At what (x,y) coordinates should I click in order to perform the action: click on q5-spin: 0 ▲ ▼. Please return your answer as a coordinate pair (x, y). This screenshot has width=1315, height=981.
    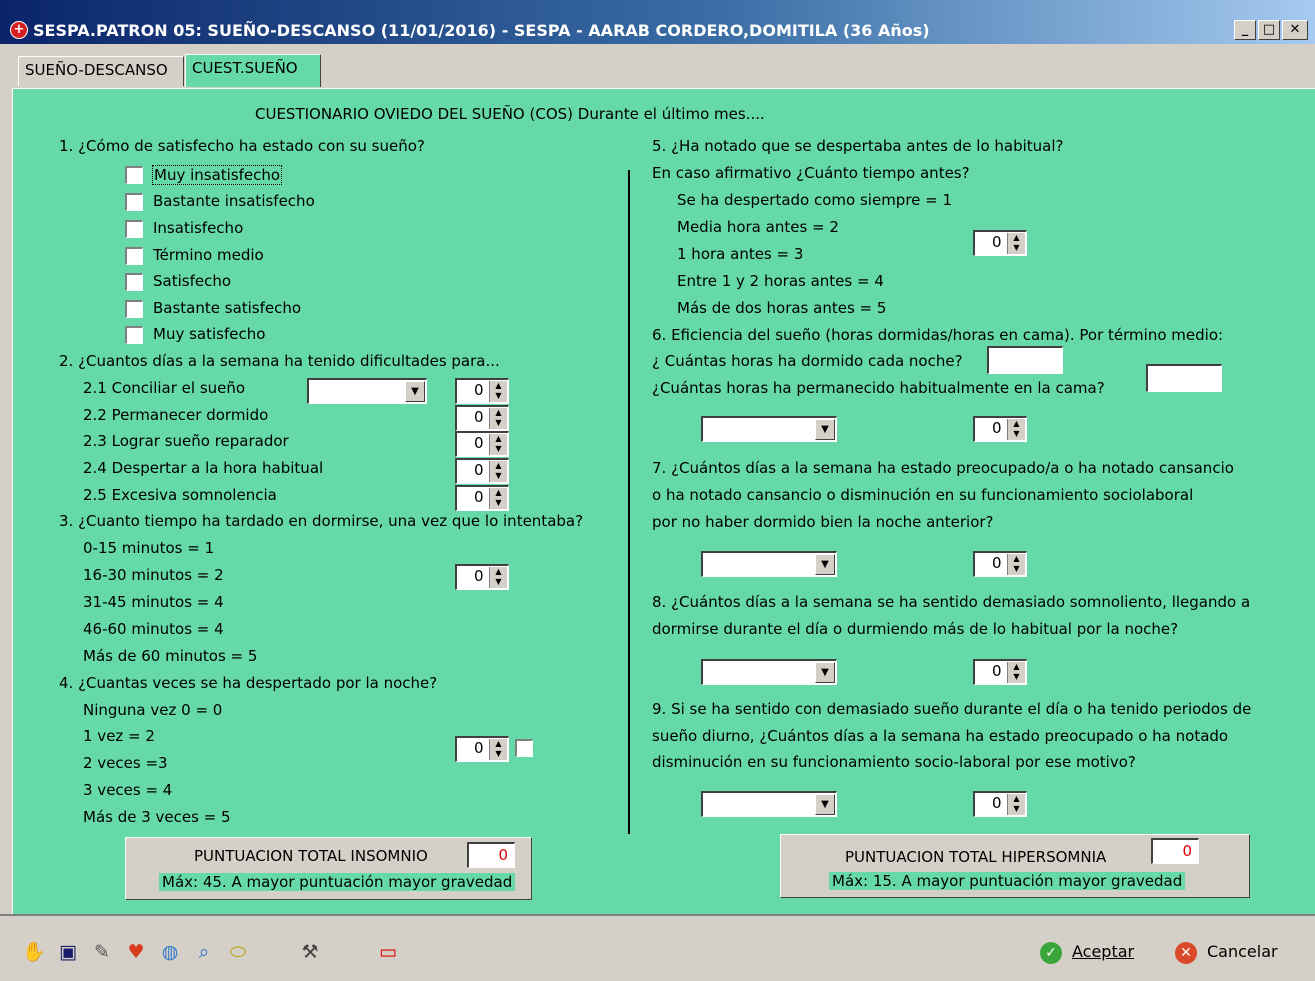
    Looking at the image, I should click on (1000, 243).